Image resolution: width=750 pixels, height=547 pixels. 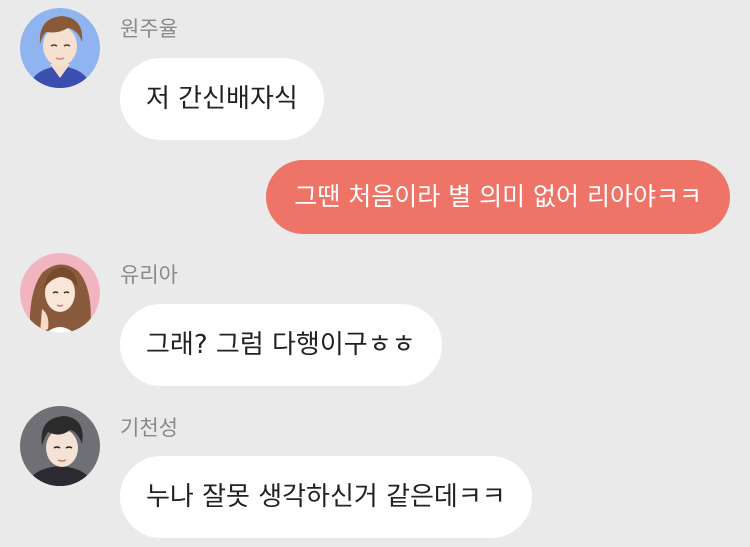 What do you see at coordinates (60, 446) in the screenshot?
I see `avatar-dark-hair-male-icon` at bounding box center [60, 446].